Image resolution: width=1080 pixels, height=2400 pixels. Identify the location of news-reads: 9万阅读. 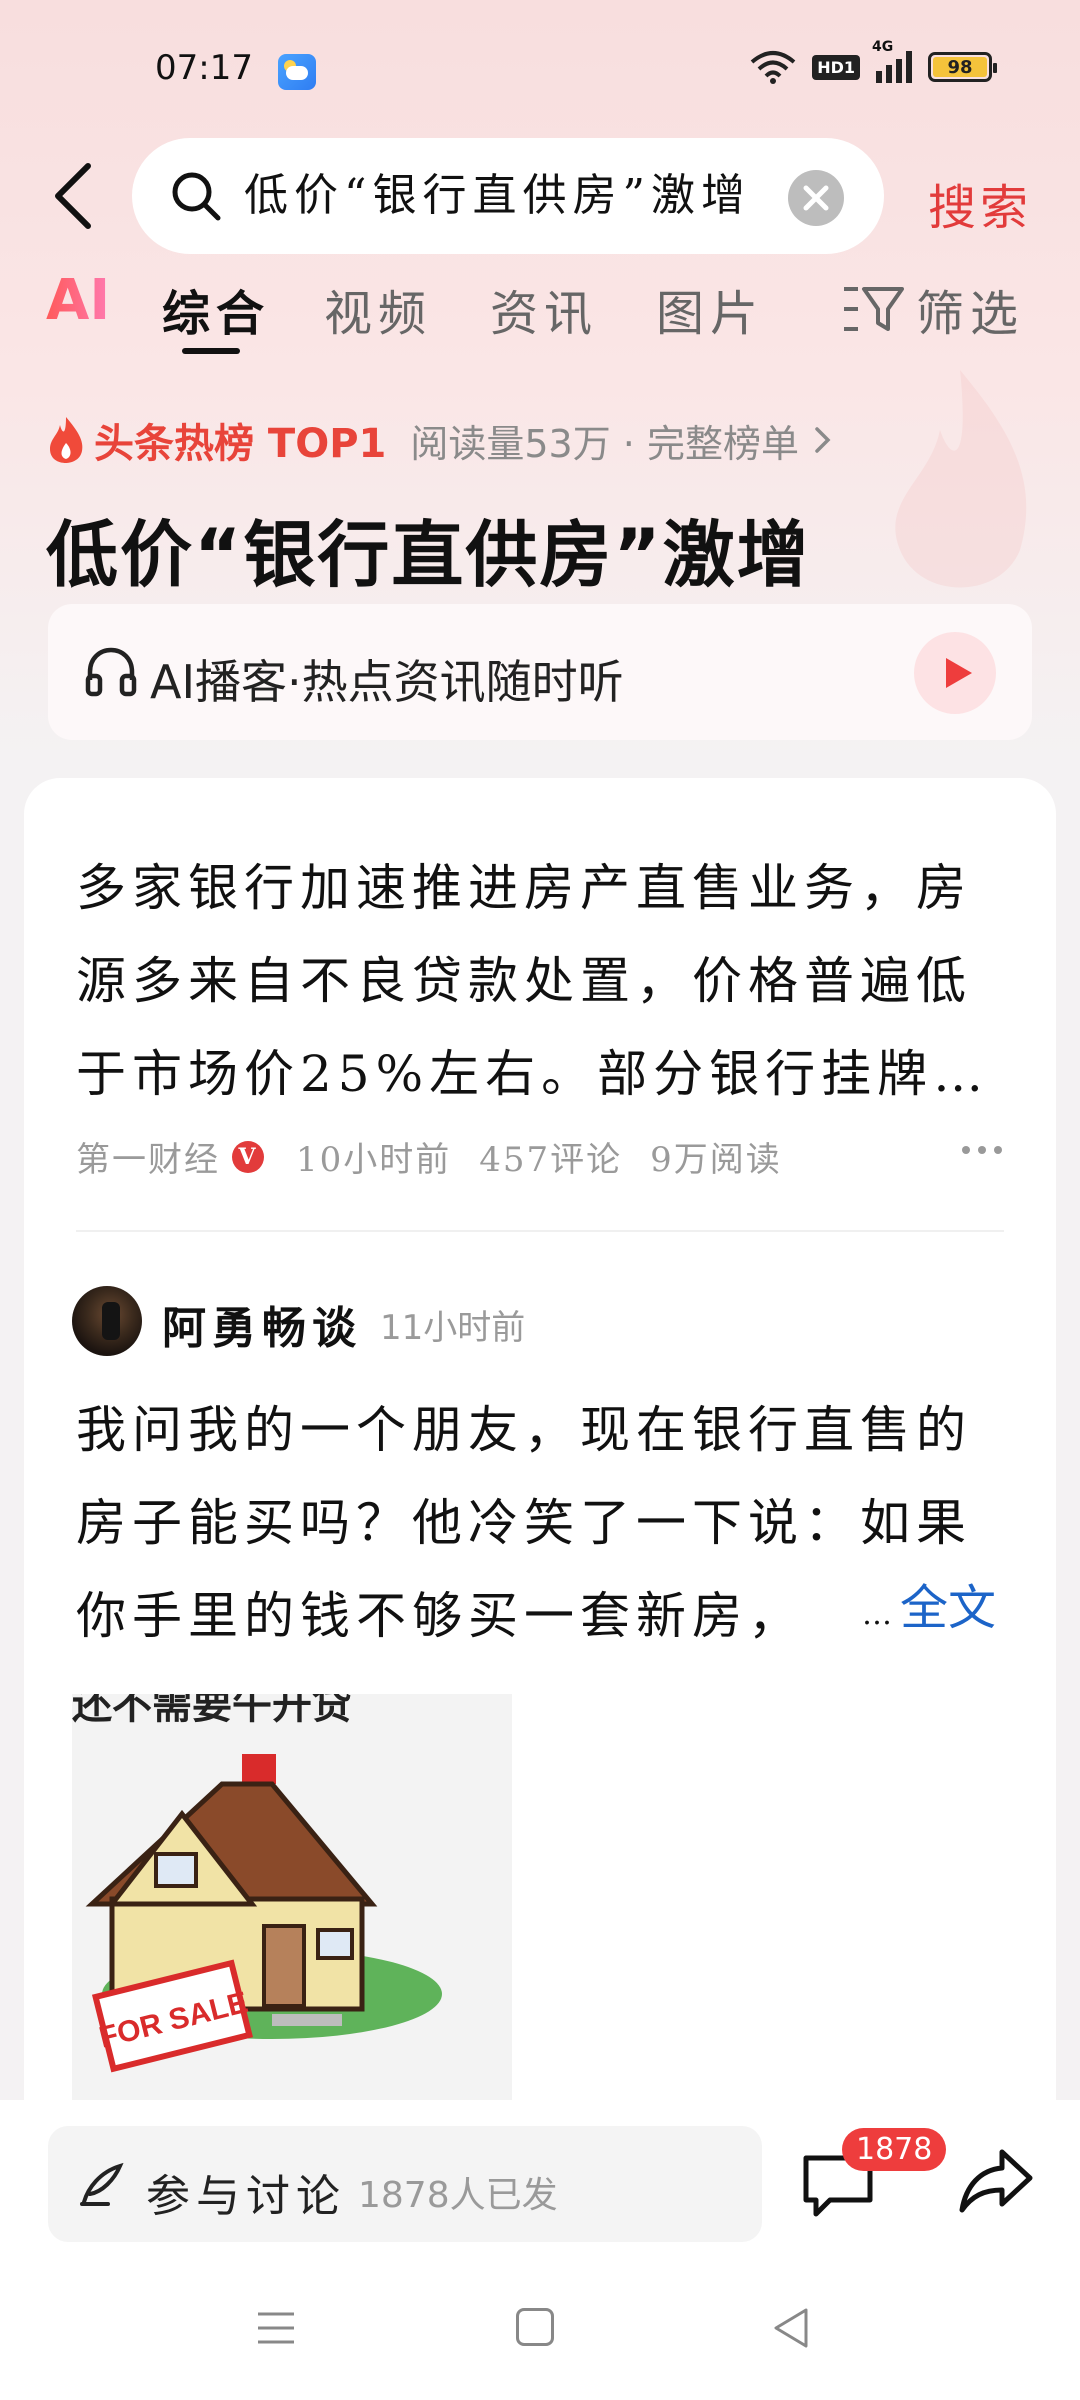
(716, 1160).